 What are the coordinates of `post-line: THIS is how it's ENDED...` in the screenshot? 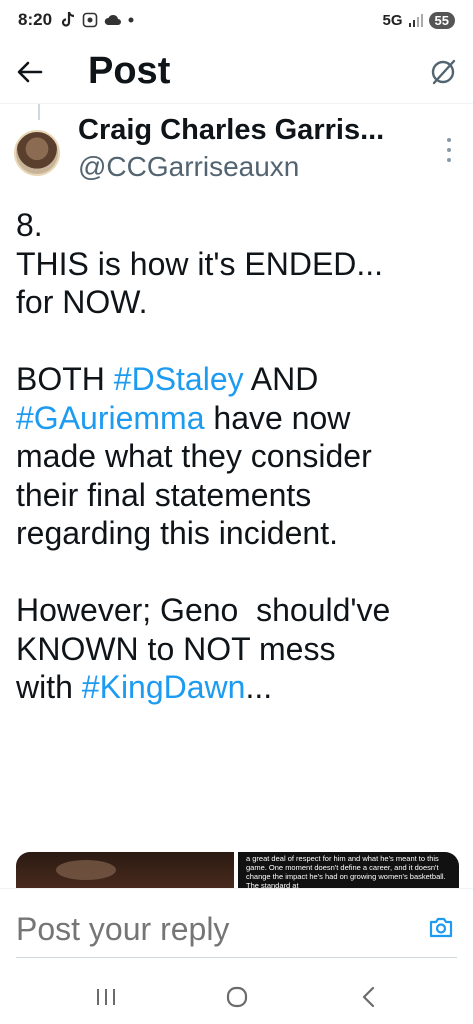 It's located at (200, 263).